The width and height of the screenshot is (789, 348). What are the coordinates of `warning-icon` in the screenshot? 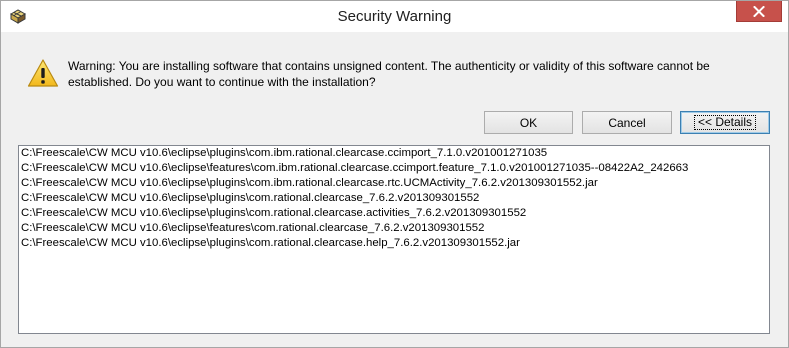 It's located at (43, 73).